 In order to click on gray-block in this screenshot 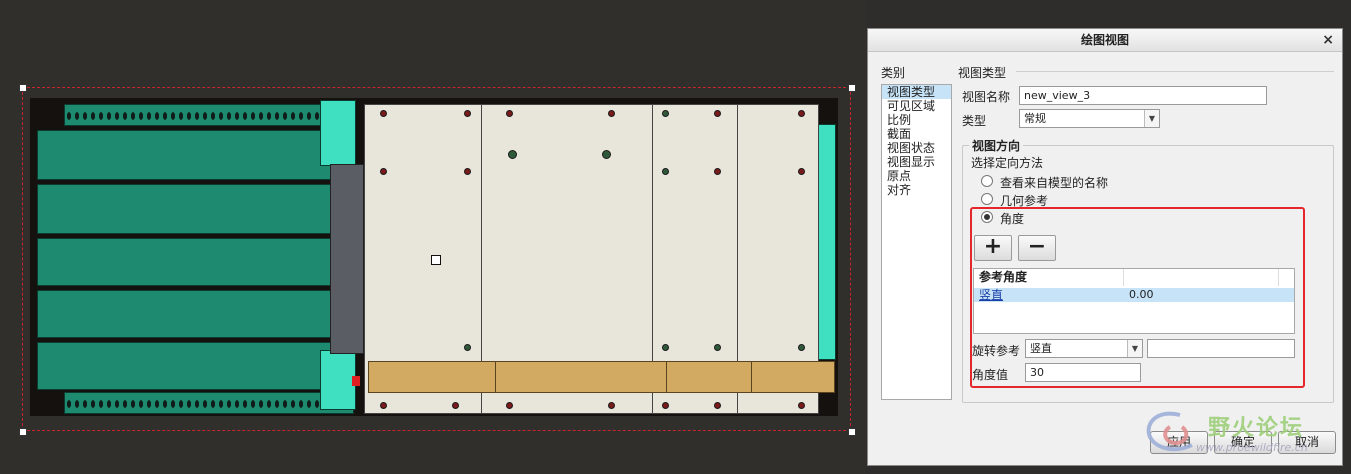, I will do `click(347, 259)`.